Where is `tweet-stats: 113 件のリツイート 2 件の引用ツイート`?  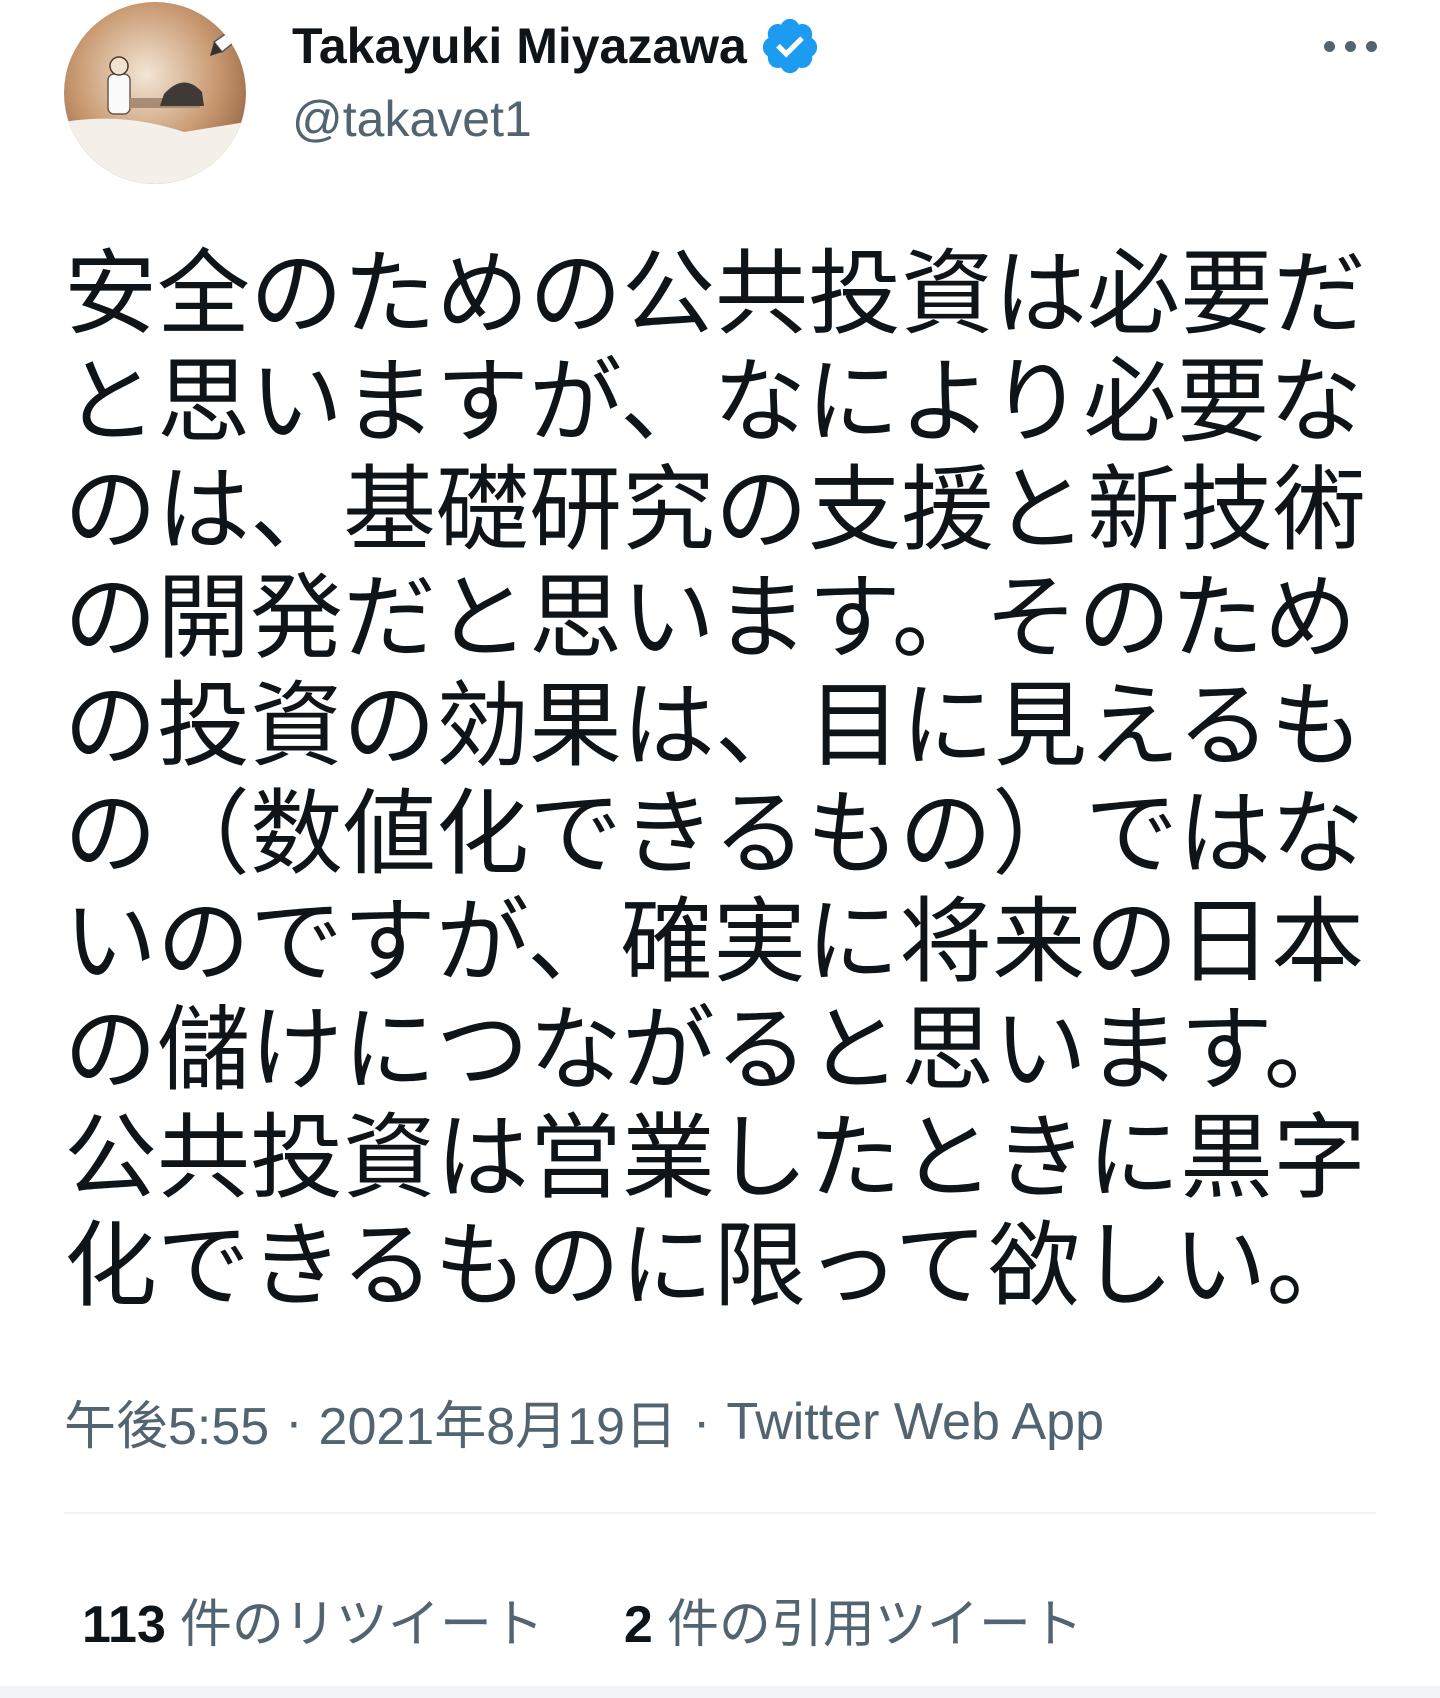 tweet-stats: 113 件のリツイート 2 件の引用ツイート is located at coordinates (582, 1619).